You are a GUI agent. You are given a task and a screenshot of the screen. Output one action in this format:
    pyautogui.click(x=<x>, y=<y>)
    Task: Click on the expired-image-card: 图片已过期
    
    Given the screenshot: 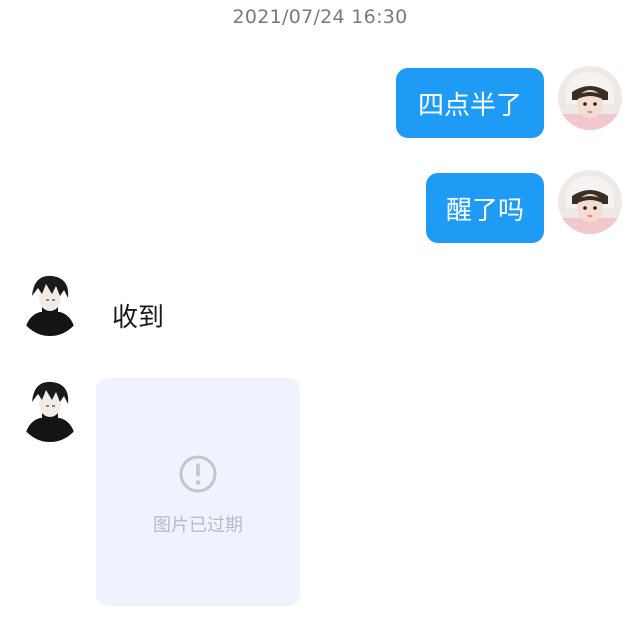 What is the action you would take?
    pyautogui.click(x=198, y=492)
    